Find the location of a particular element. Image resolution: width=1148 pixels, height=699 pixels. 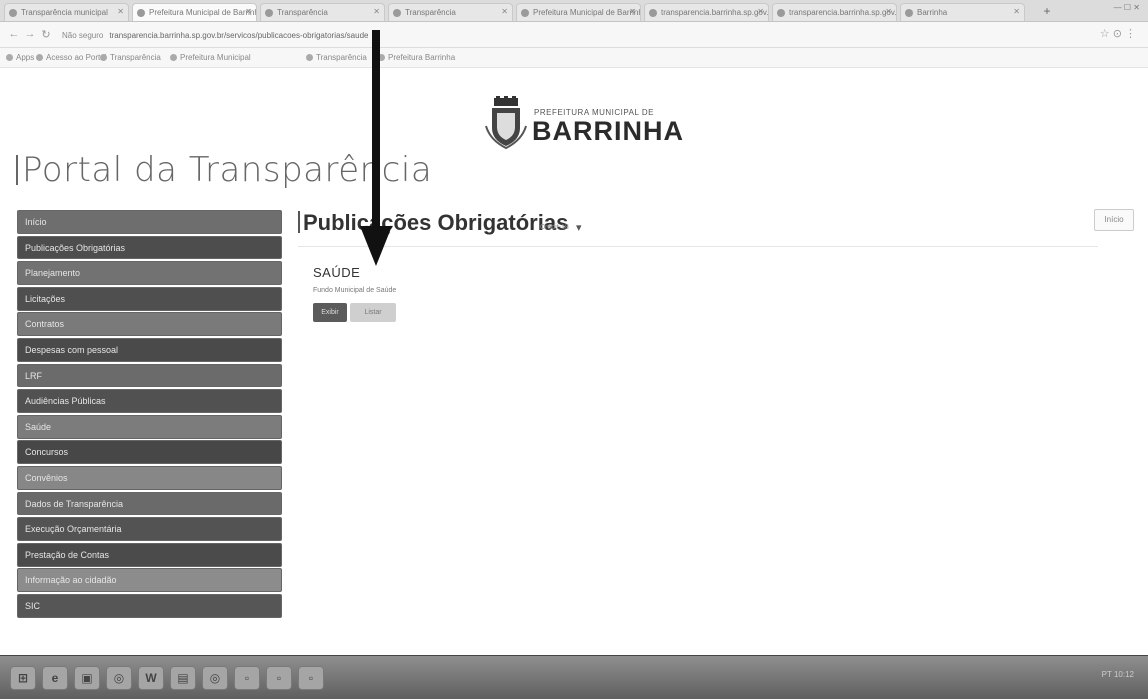

chevron-down-icon: ▾ is located at coordinates (579, 227).